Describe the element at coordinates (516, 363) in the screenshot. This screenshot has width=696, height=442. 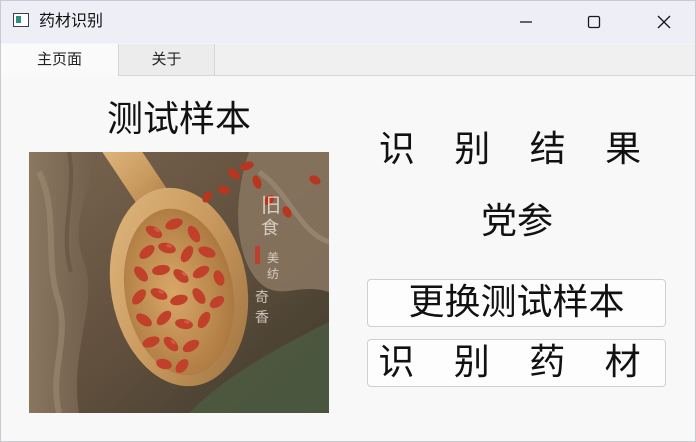
I see `identify-button: 识 别 药 材` at that location.